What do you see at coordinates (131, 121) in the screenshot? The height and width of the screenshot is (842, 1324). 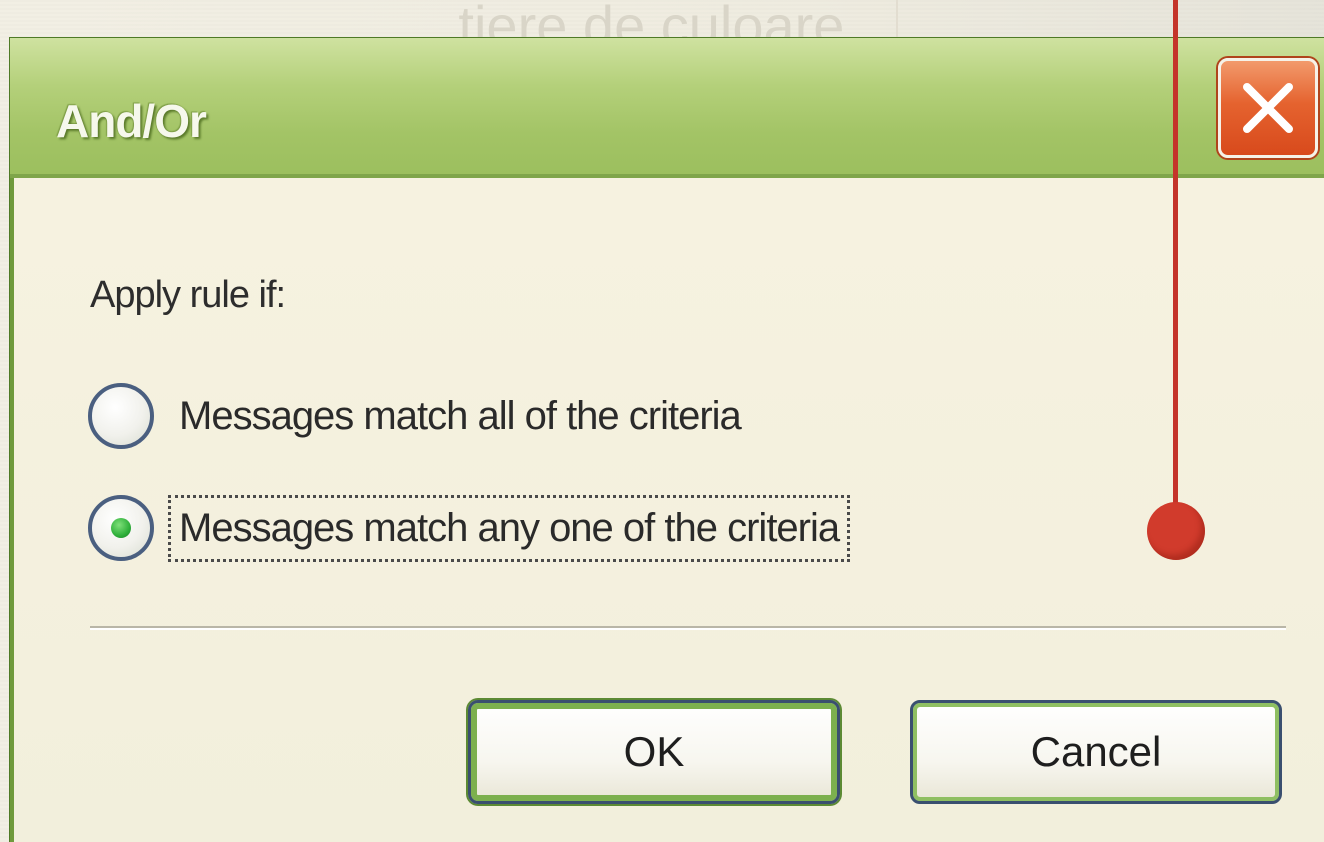 I see `dialog-title: And/Or` at bounding box center [131, 121].